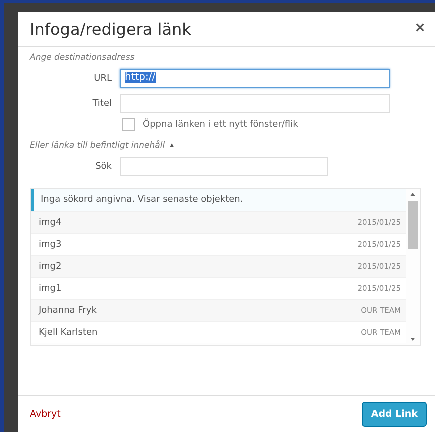  Describe the element at coordinates (224, 166) in the screenshot. I see `search-field` at that location.